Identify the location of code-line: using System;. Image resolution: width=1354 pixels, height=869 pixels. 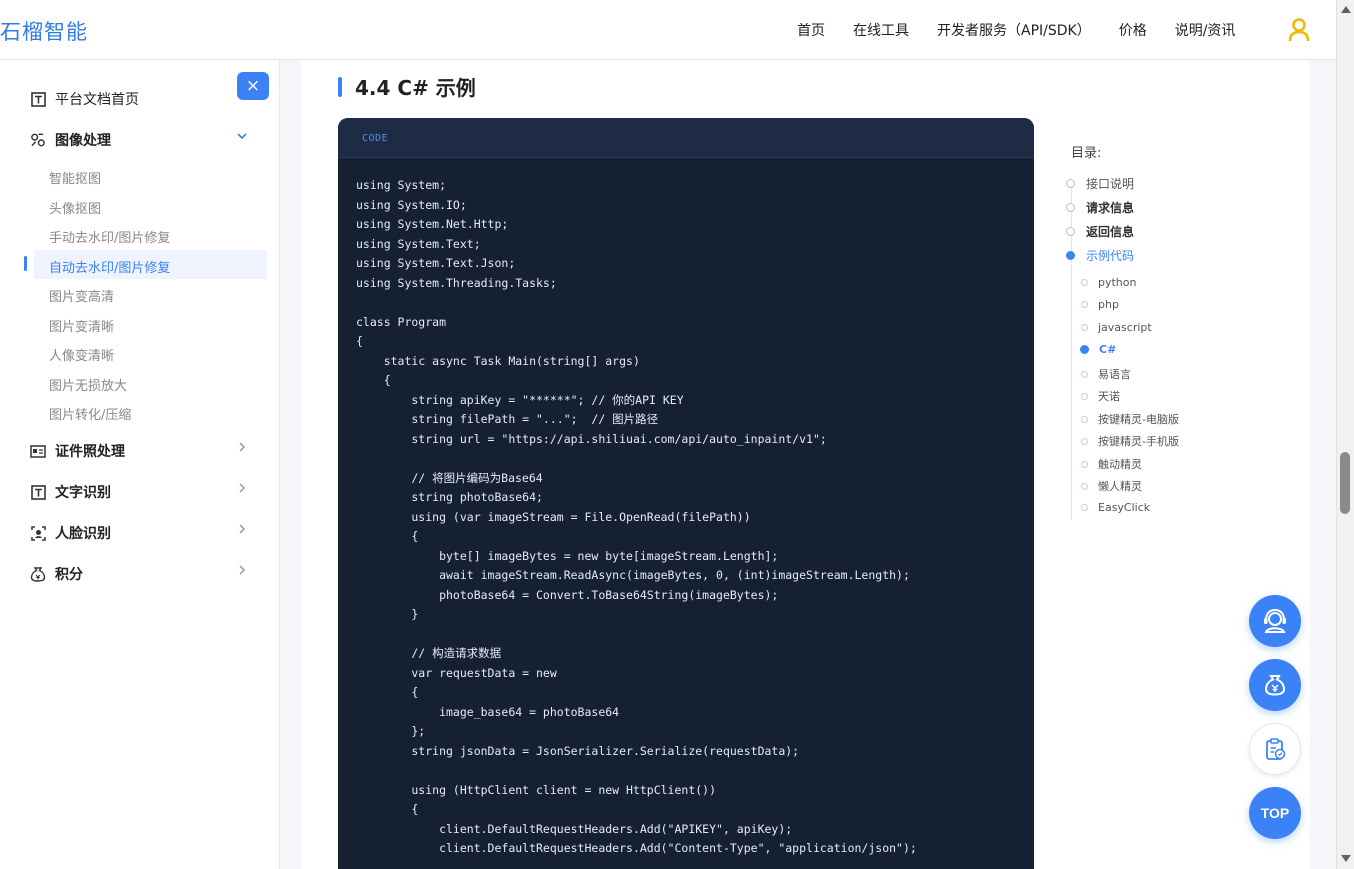
(401, 185).